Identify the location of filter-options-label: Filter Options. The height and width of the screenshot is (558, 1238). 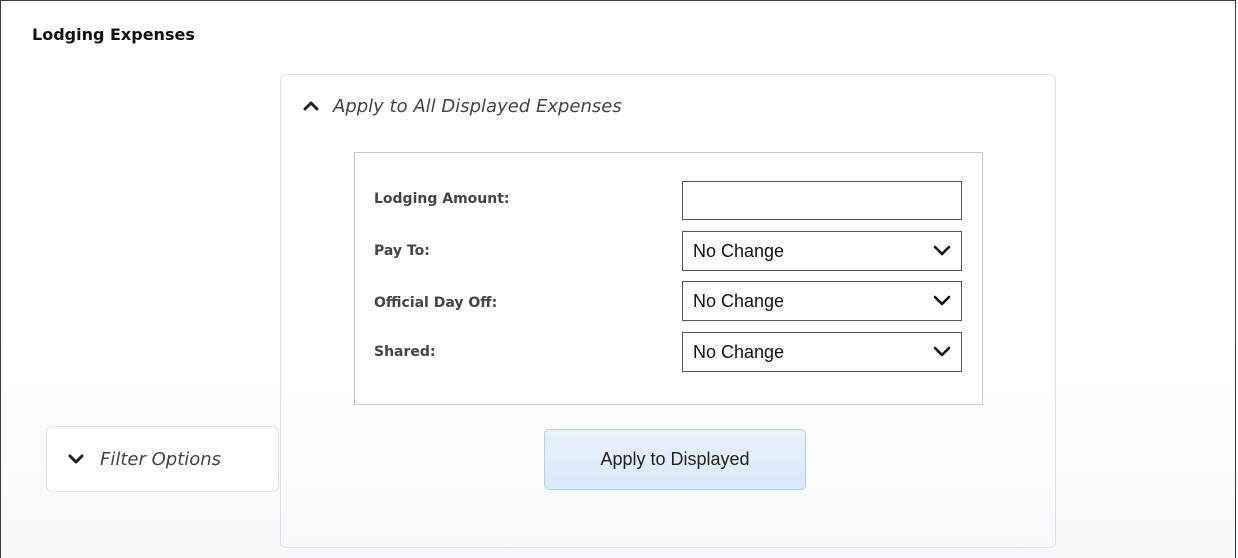
(161, 459).